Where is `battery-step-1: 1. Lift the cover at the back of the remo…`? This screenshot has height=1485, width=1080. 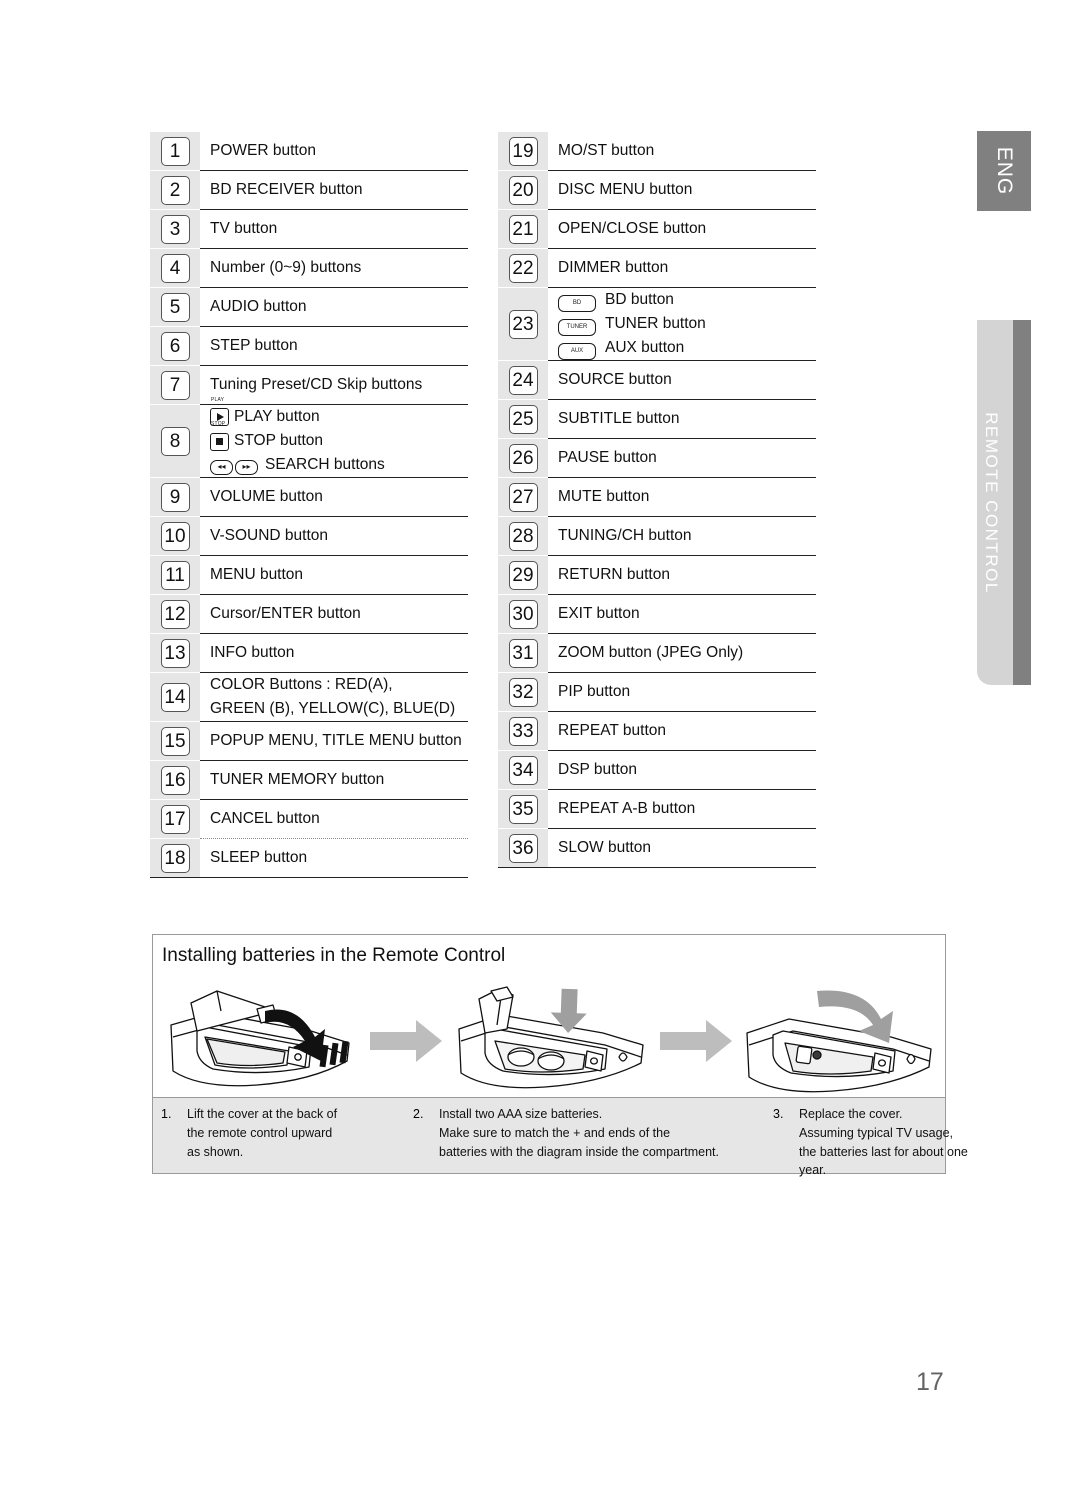
battery-step-1: 1. Lift the cover at the back of the remo… is located at coordinates (287, 1139).